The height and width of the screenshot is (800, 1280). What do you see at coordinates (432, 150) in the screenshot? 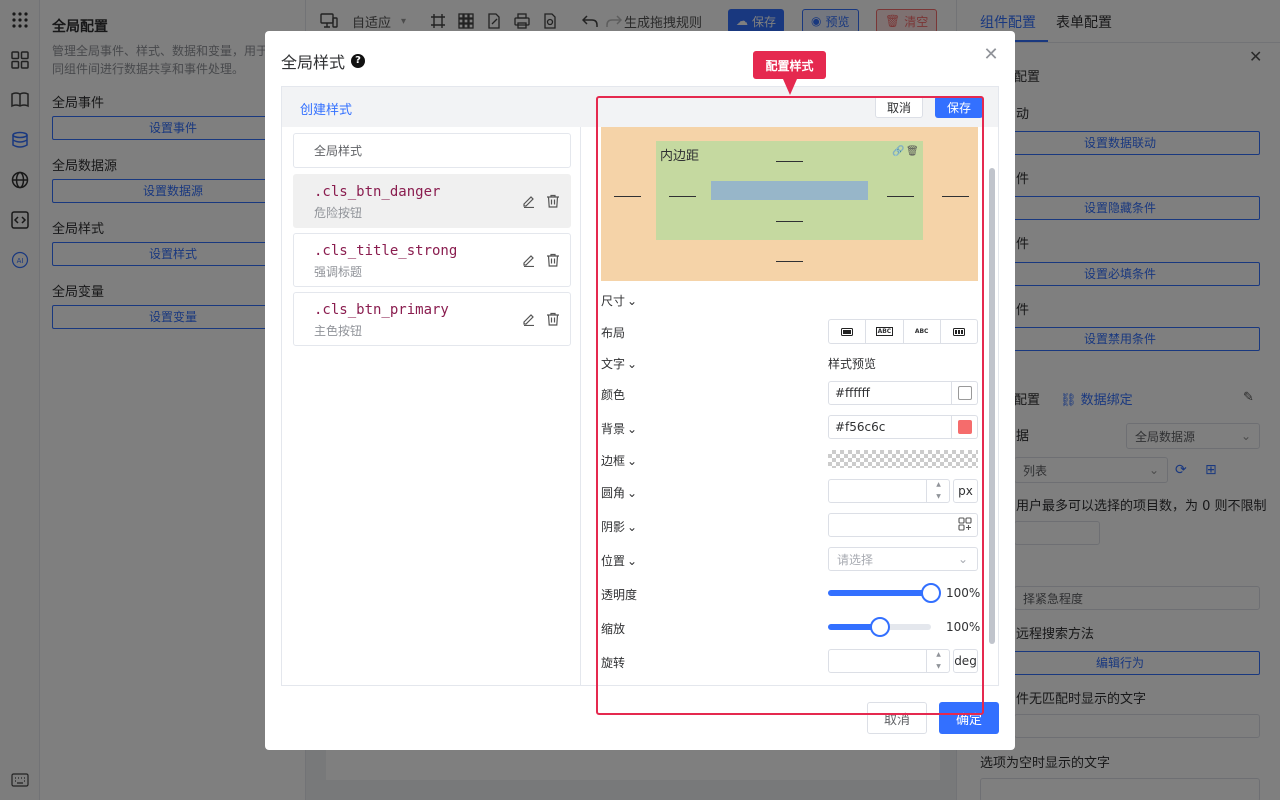
I see `style-search-input: 全局样式` at bounding box center [432, 150].